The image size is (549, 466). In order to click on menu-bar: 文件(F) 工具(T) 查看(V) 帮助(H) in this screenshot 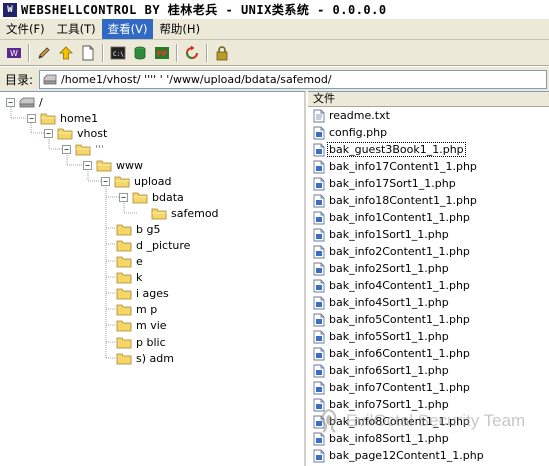, I will do `click(274, 29)`.